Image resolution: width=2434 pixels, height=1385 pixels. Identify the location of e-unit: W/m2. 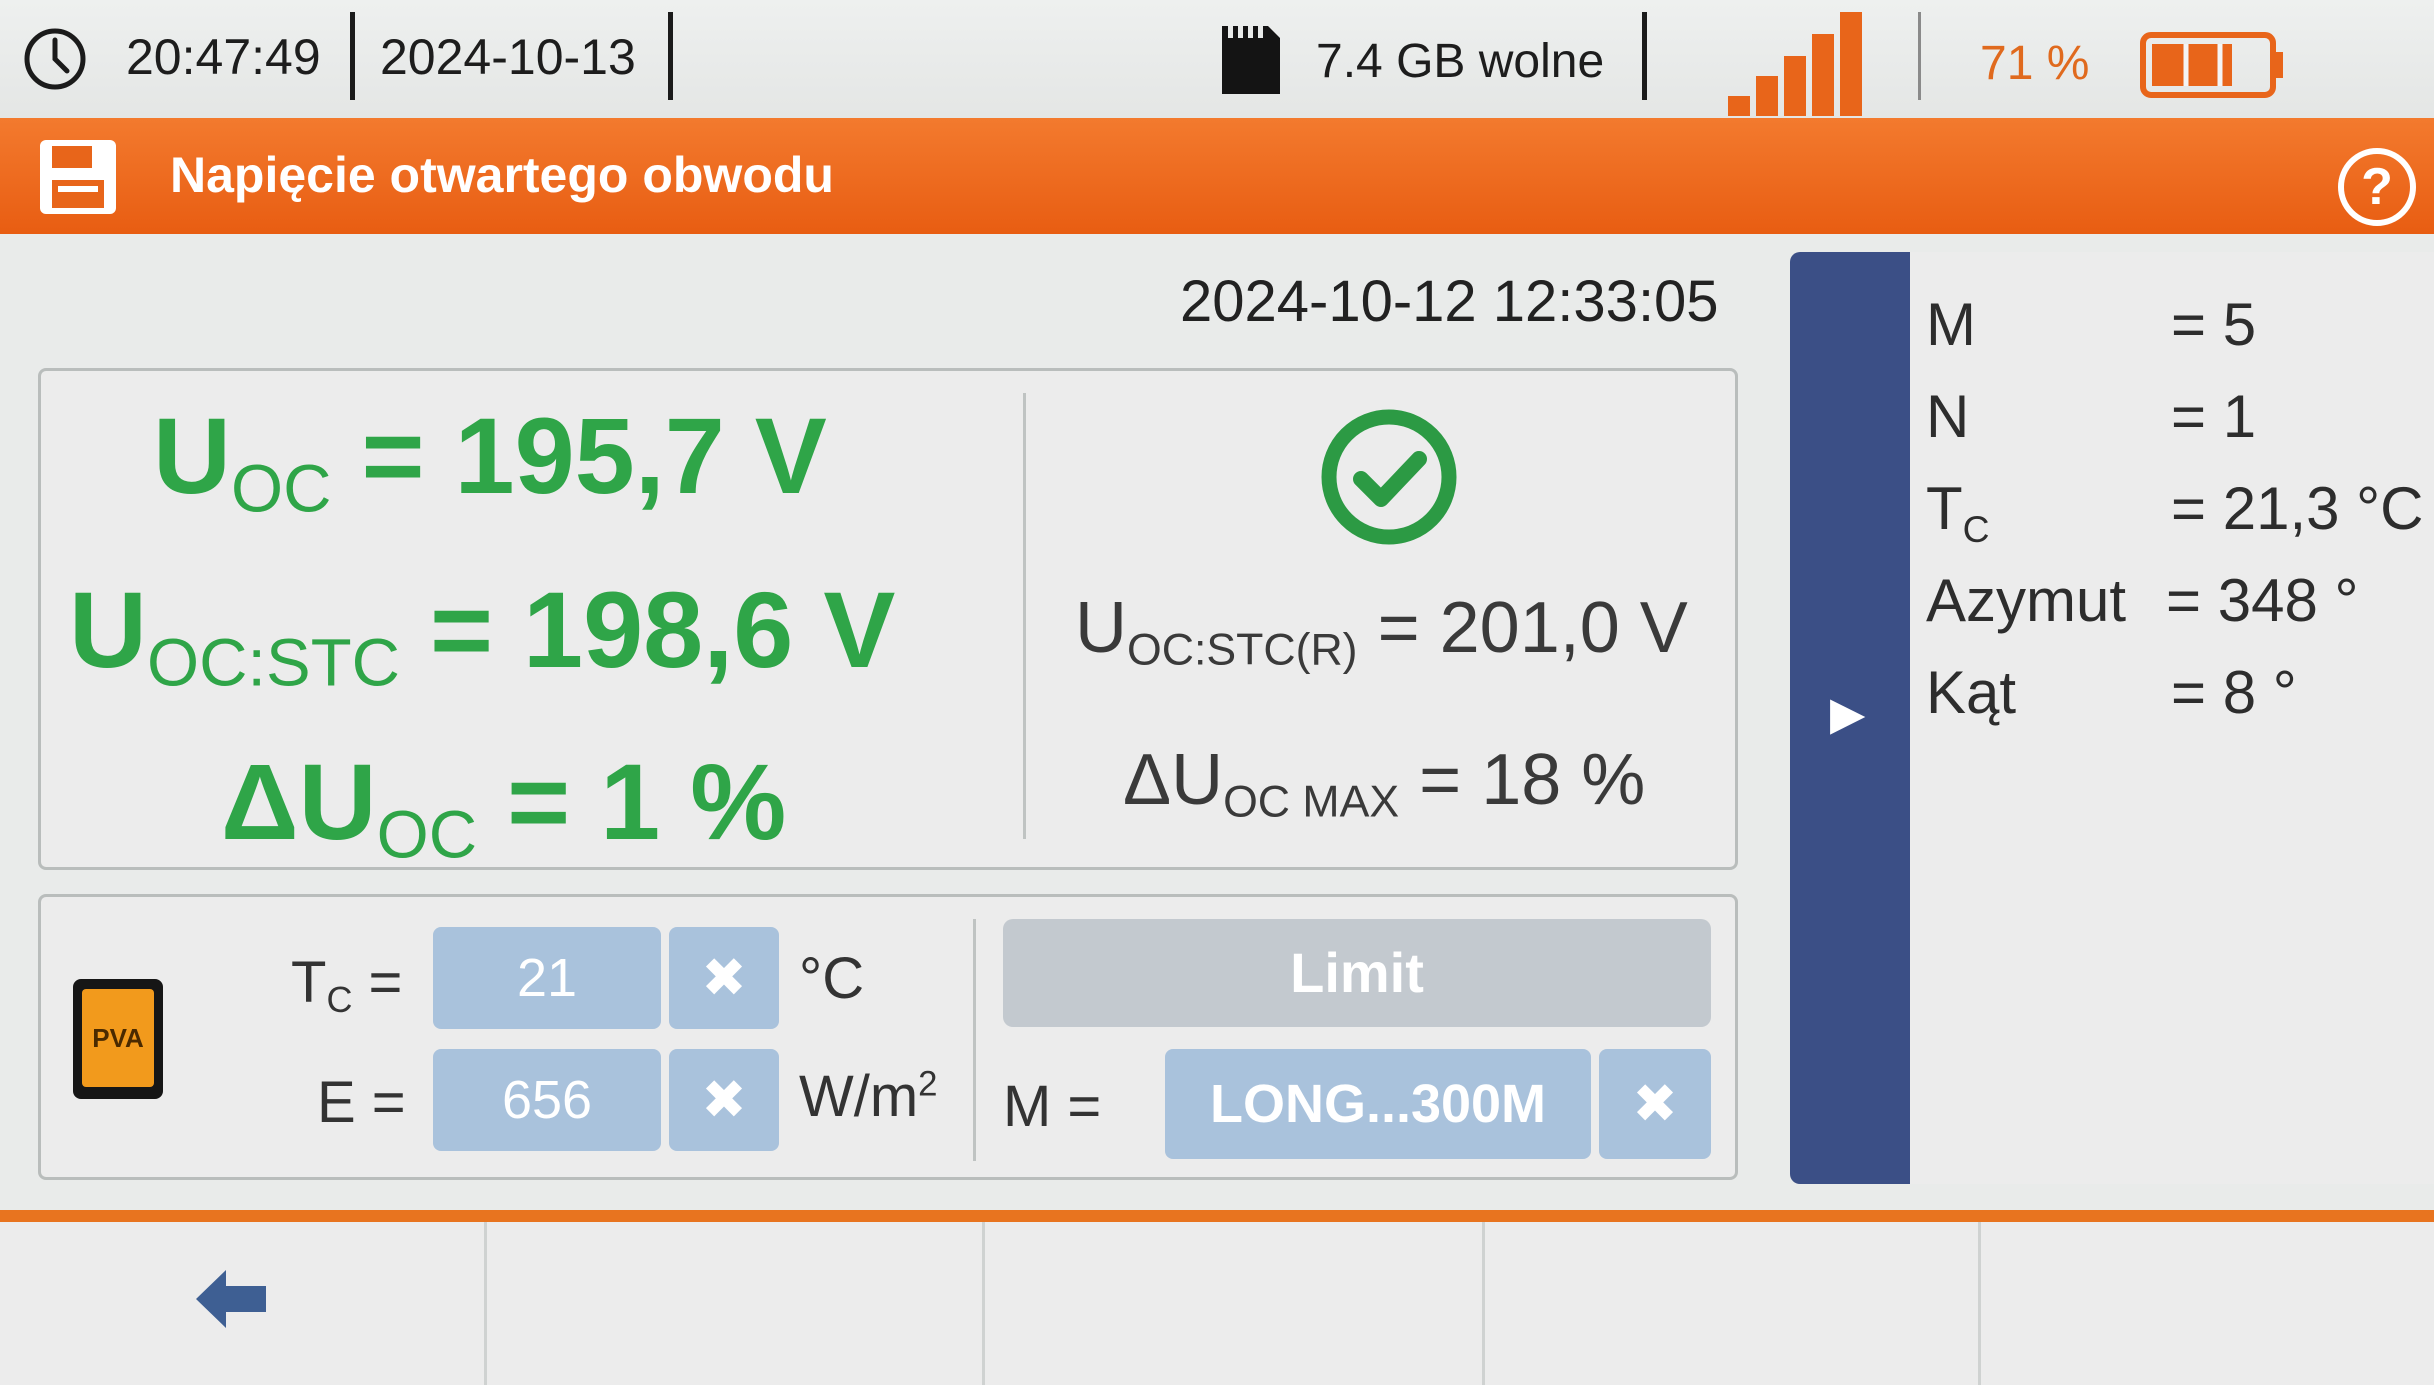
(868, 1096).